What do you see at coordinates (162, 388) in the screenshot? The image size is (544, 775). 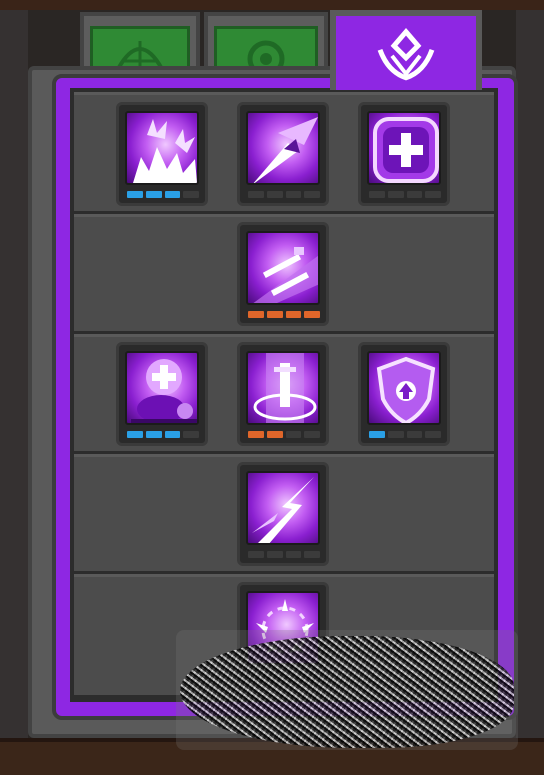 I see `pet-heal-icon` at bounding box center [162, 388].